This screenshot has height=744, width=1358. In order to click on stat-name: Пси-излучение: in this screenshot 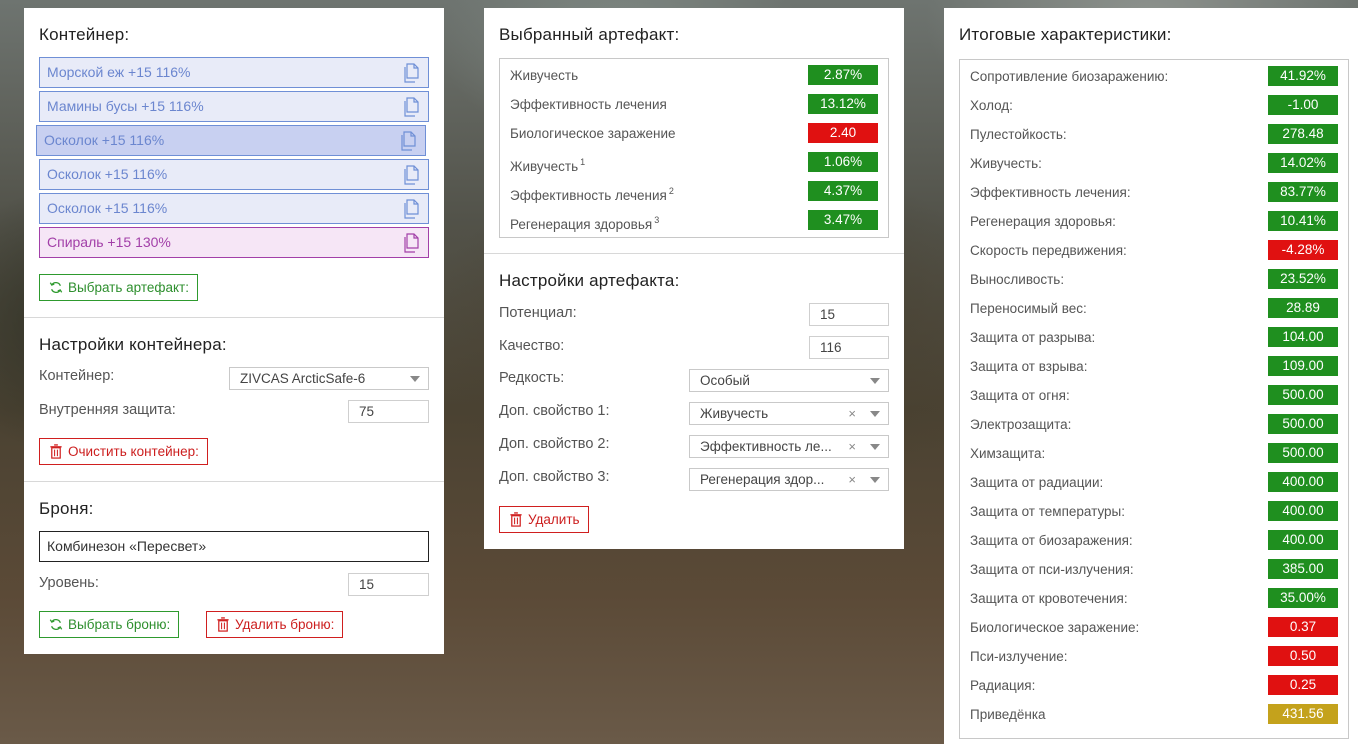, I will do `click(1019, 656)`.